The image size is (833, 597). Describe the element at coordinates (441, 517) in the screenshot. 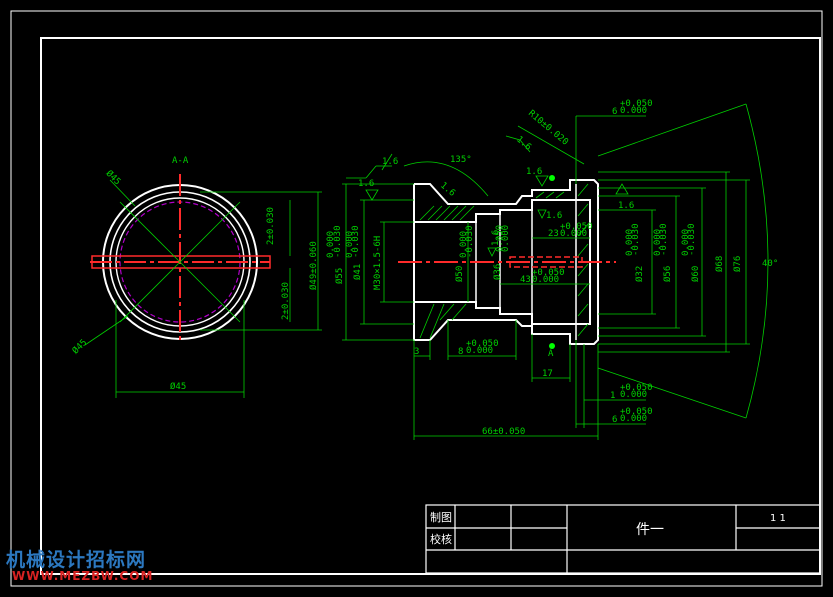

I see `title-drawn-label: 制图` at that location.